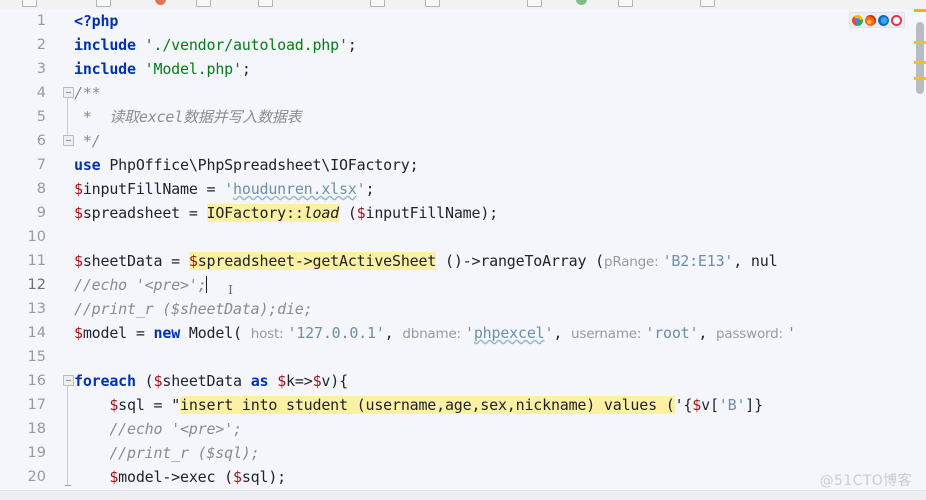  What do you see at coordinates (36, 285) in the screenshot?
I see `line-number: 12` at bounding box center [36, 285].